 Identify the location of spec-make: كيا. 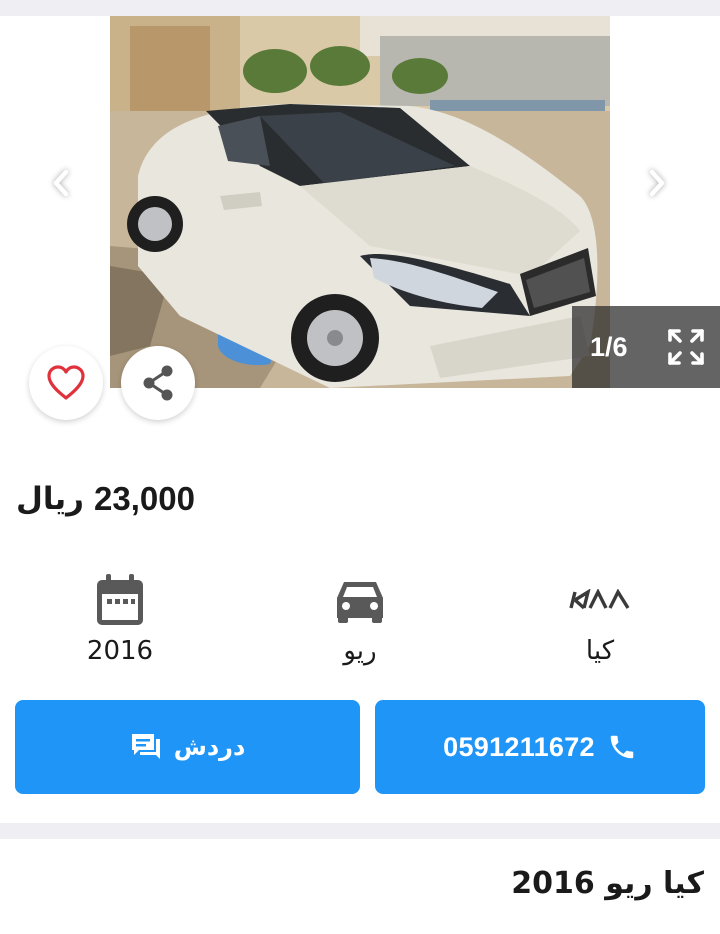
(600, 618).